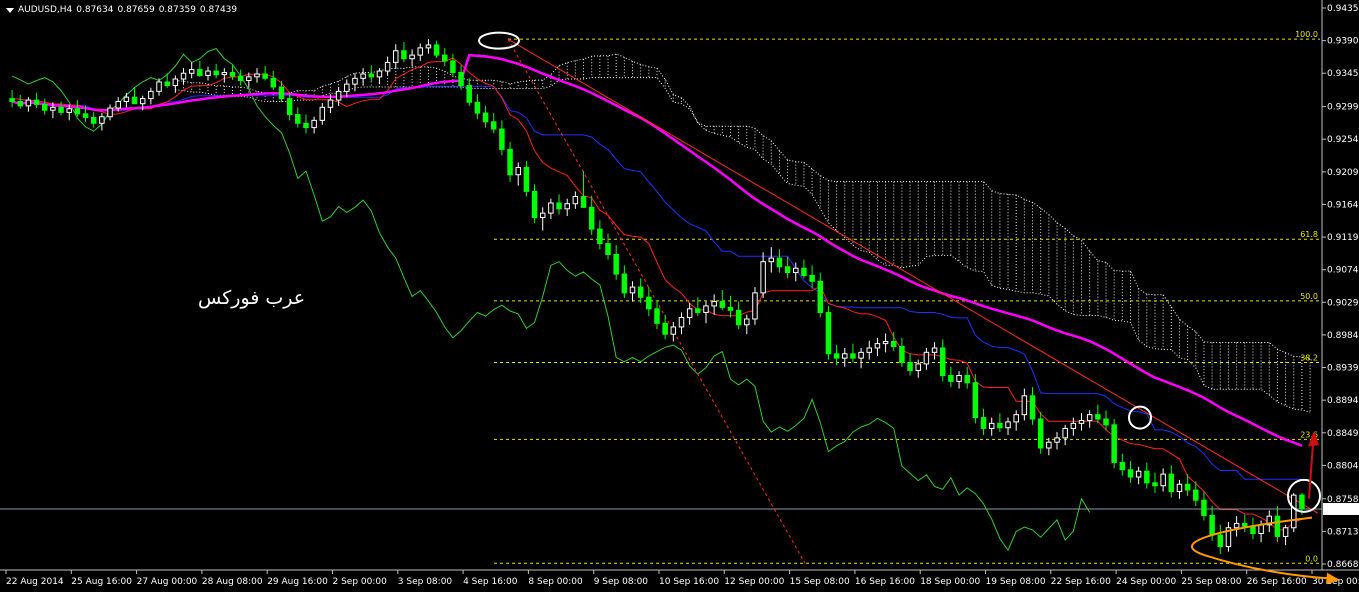  What do you see at coordinates (1343, 140) in the screenshot?
I see `price-tick-label: 0.92540` at bounding box center [1343, 140].